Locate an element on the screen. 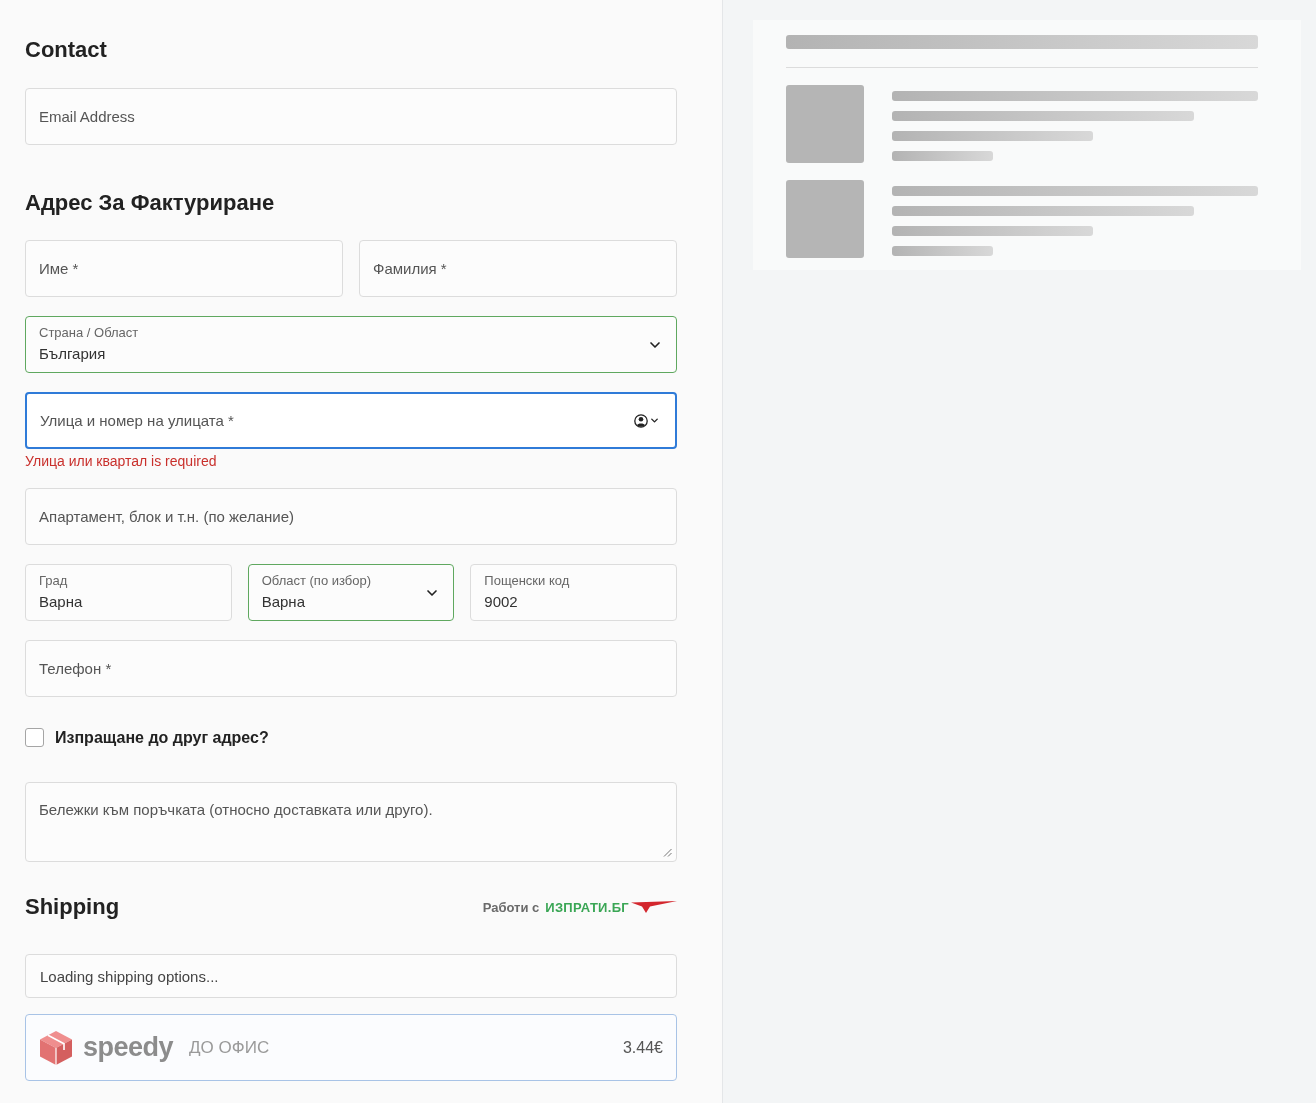 This screenshot has height=1103, width=1316. powered-by-label: Работи с is located at coordinates (511, 907).